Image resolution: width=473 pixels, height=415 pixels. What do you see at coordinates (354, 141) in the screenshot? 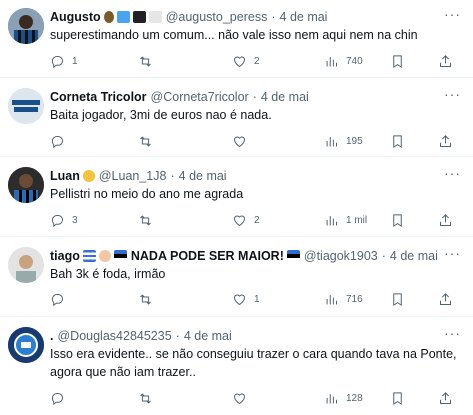
I see `view-count: 195` at bounding box center [354, 141].